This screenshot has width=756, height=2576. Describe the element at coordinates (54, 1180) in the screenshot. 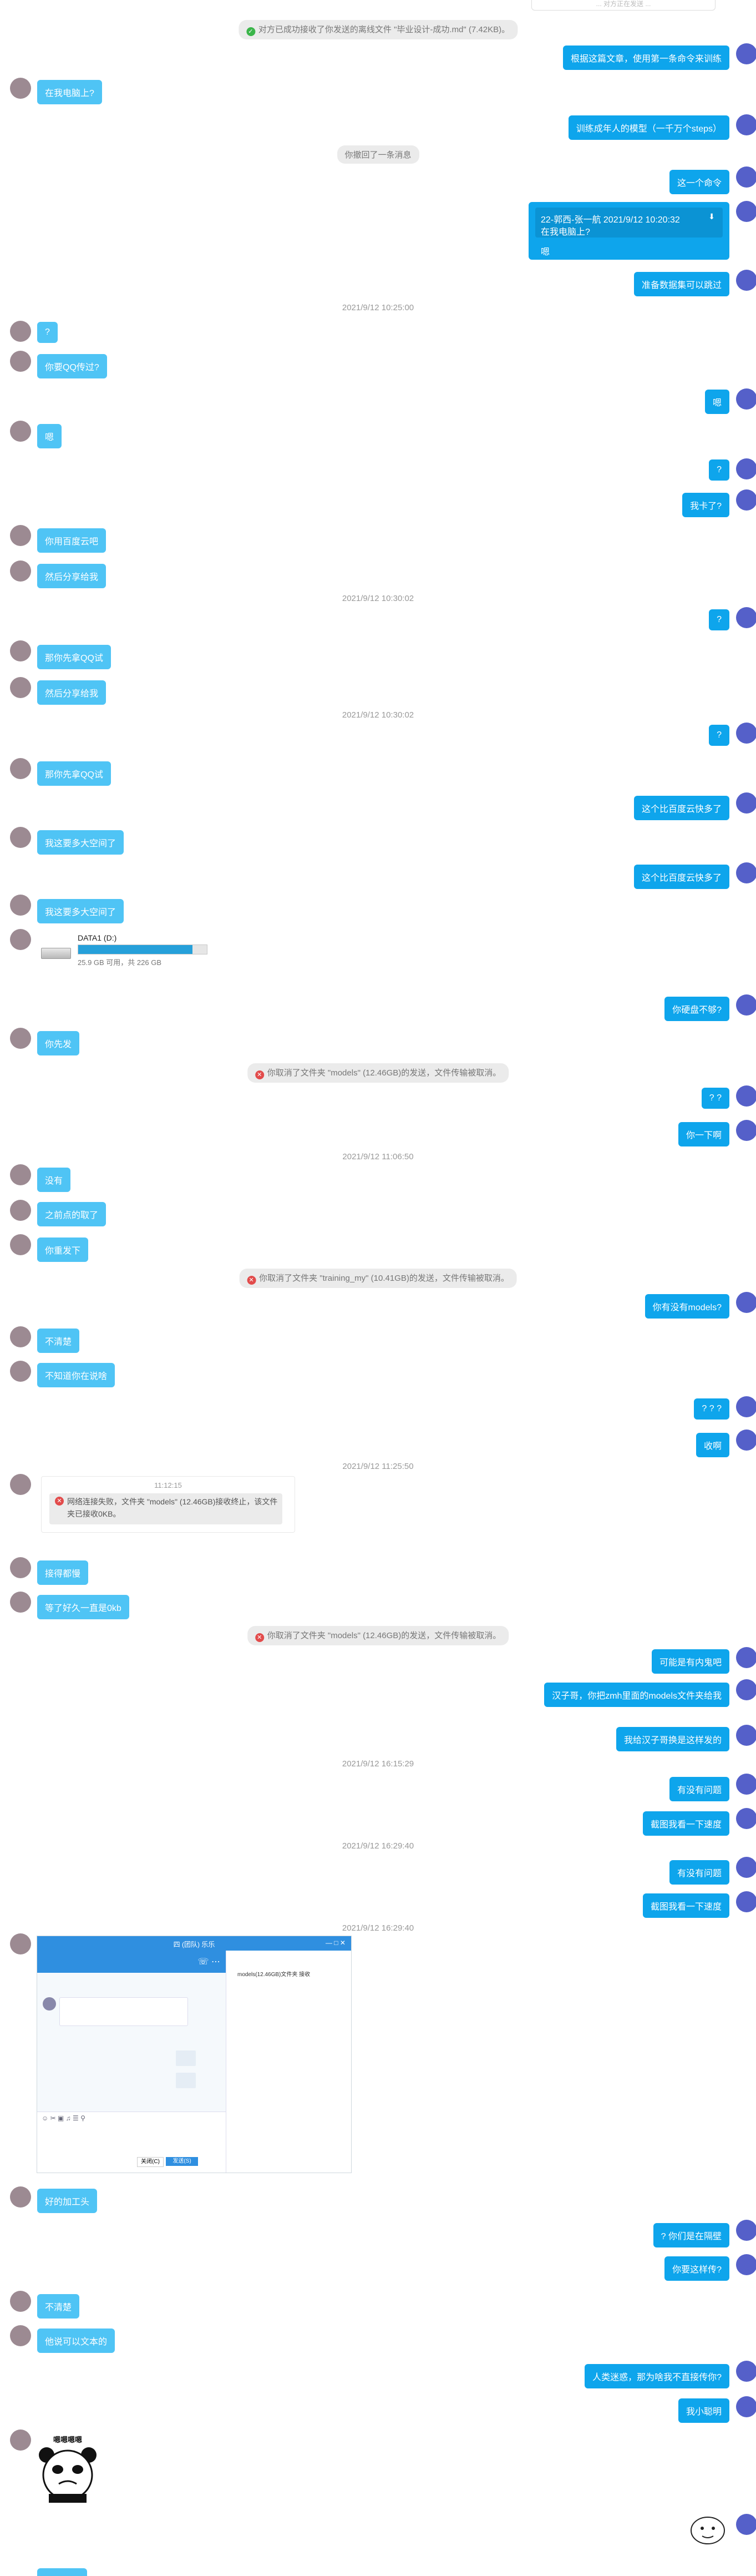

I see `message-bubble-contact: 没有` at that location.